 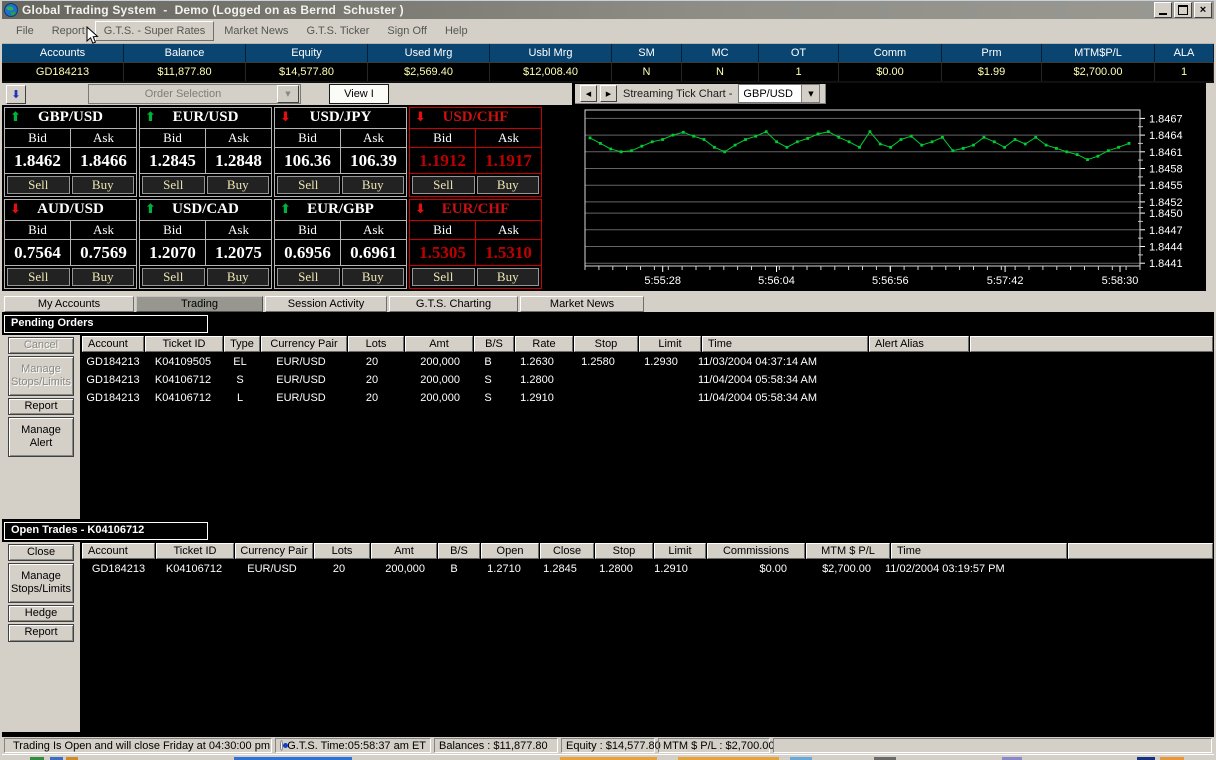 I want to click on cell: 1.2800, so click(x=537, y=379).